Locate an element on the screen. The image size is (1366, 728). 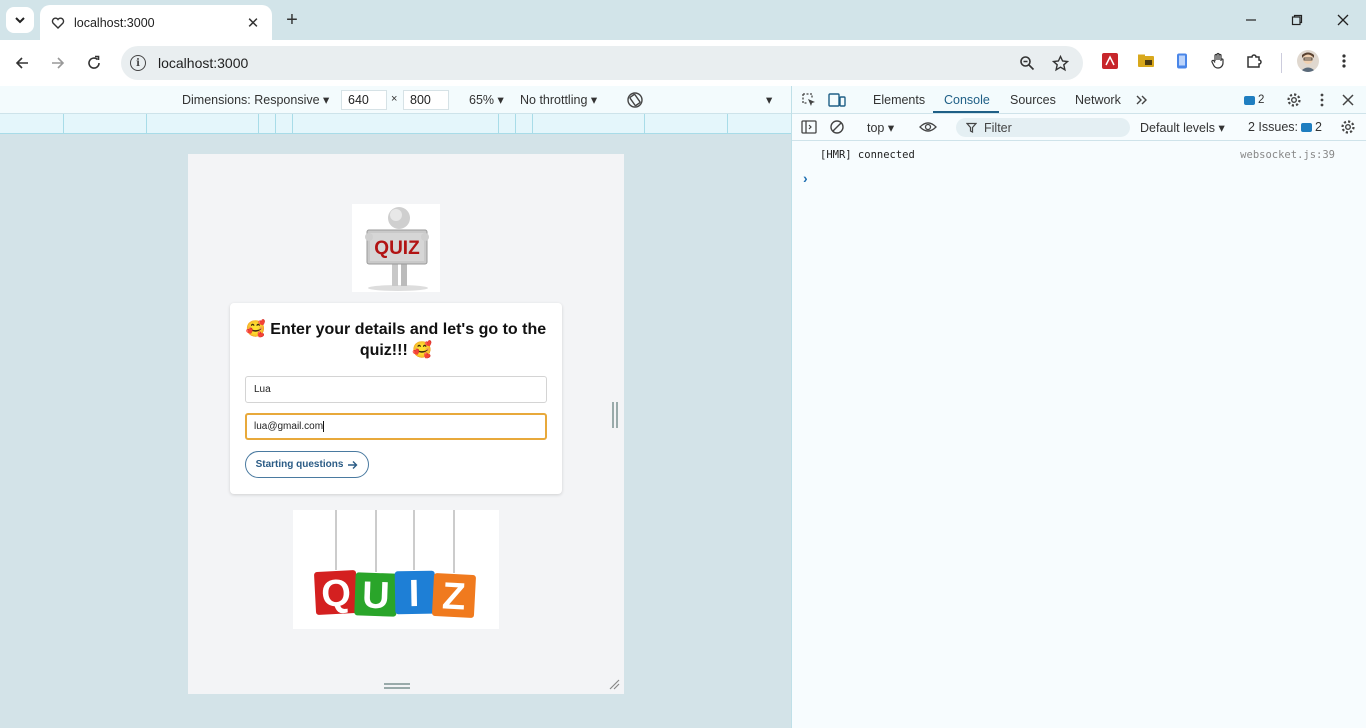
zoom-dropdown: 65% ▾ is located at coordinates (486, 99).